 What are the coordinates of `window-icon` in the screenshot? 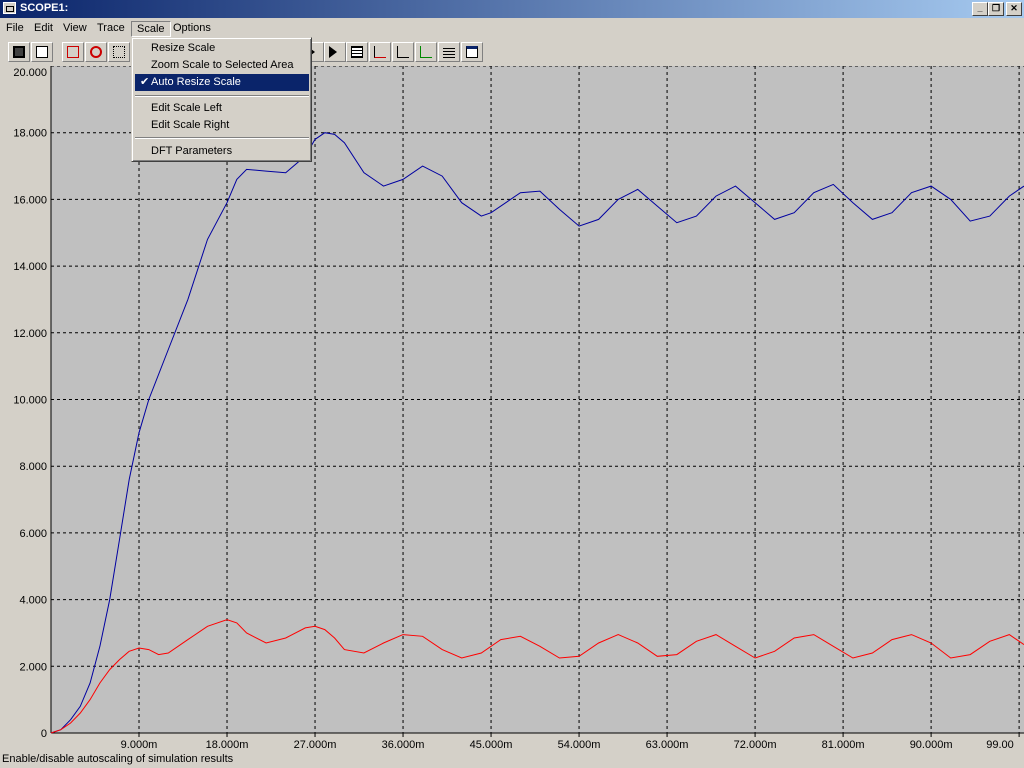 It's located at (472, 52).